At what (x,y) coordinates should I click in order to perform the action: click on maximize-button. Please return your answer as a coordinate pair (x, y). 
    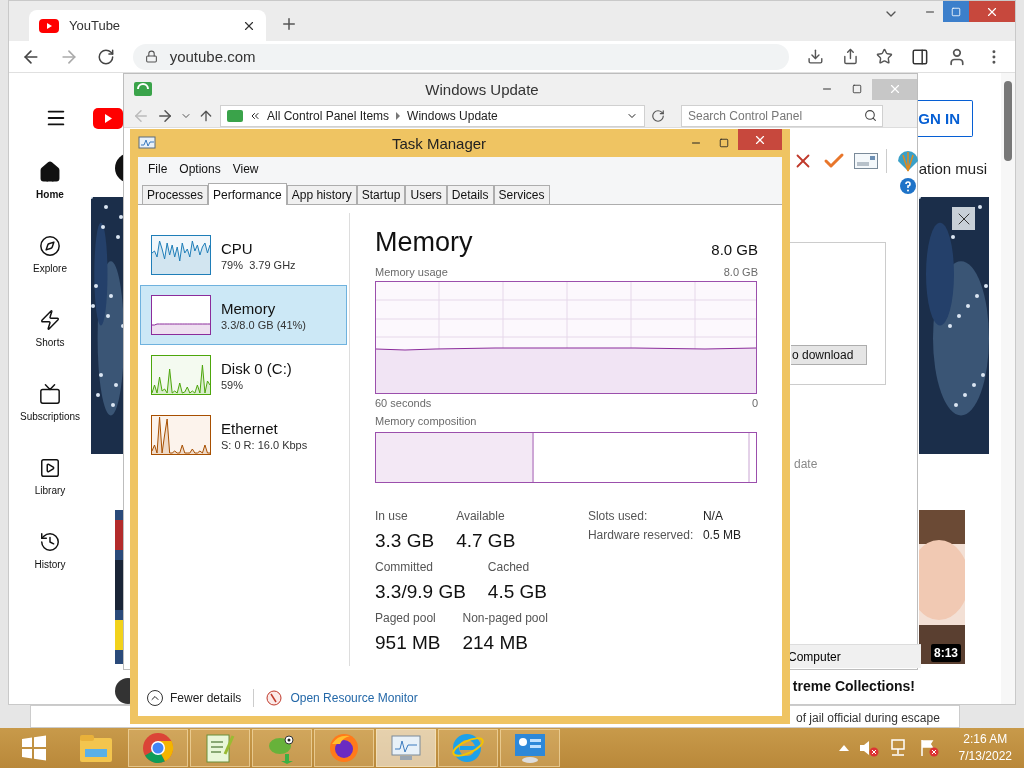
    Looking at the image, I should click on (956, 11).